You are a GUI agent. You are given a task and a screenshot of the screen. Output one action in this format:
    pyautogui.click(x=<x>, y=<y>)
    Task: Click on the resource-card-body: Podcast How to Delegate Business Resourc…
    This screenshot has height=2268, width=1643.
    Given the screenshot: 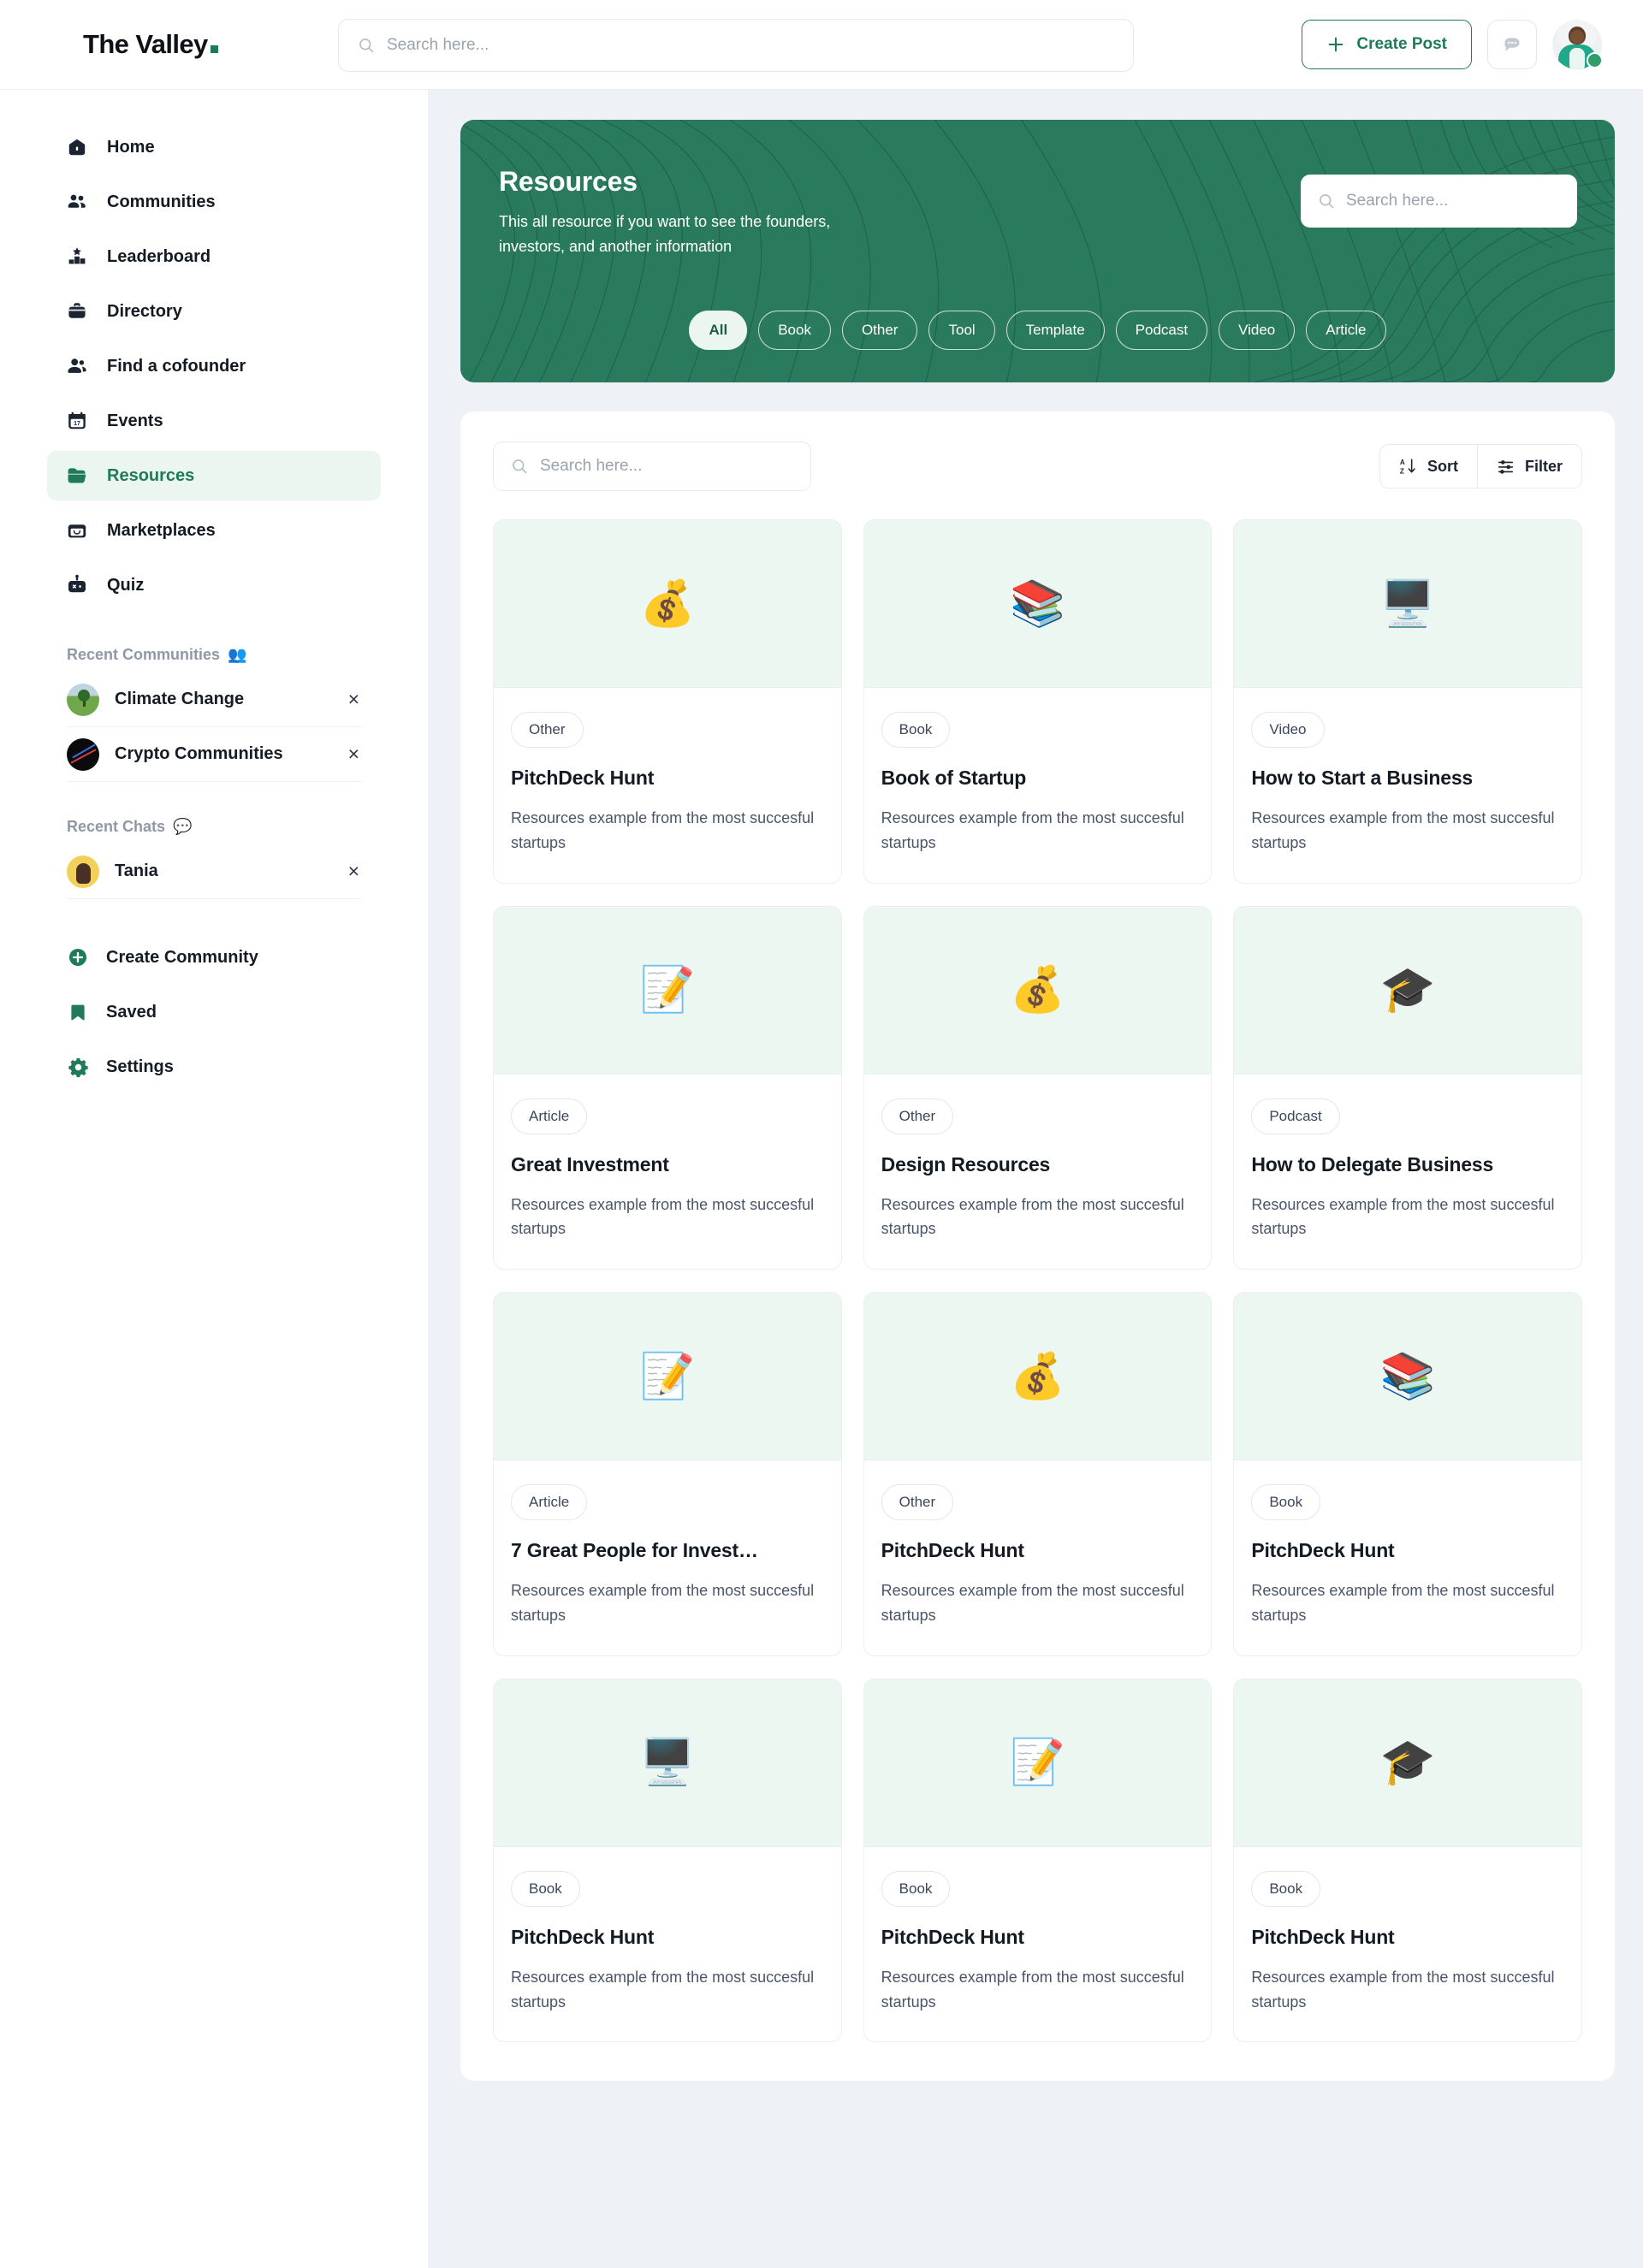 What is the action you would take?
    pyautogui.click(x=1407, y=1172)
    